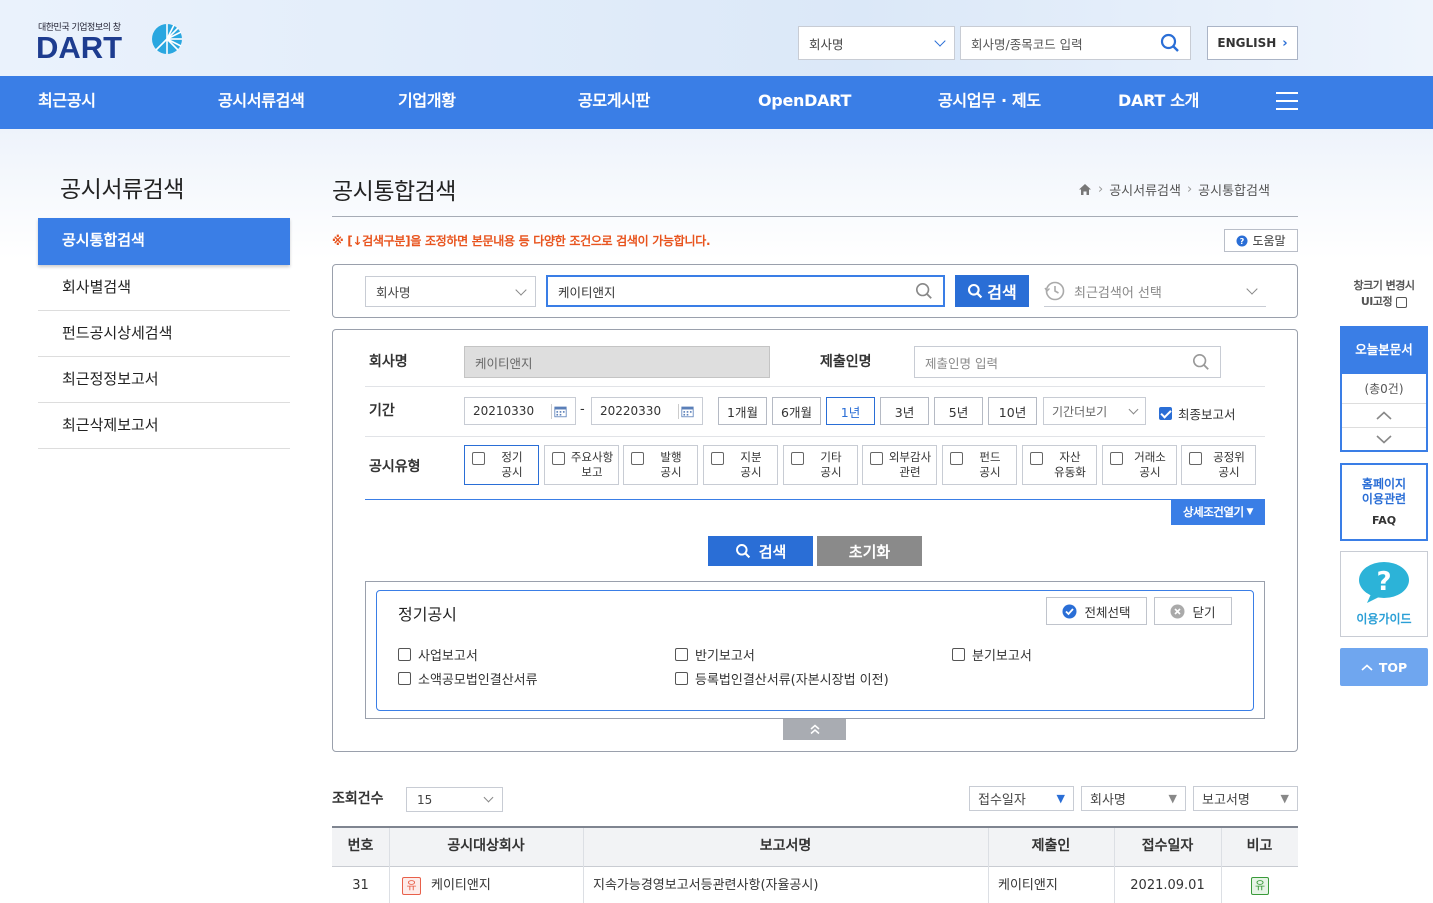 The width and height of the screenshot is (1433, 903). I want to click on type-exchange-button: 거래소 공시, so click(1139, 465).